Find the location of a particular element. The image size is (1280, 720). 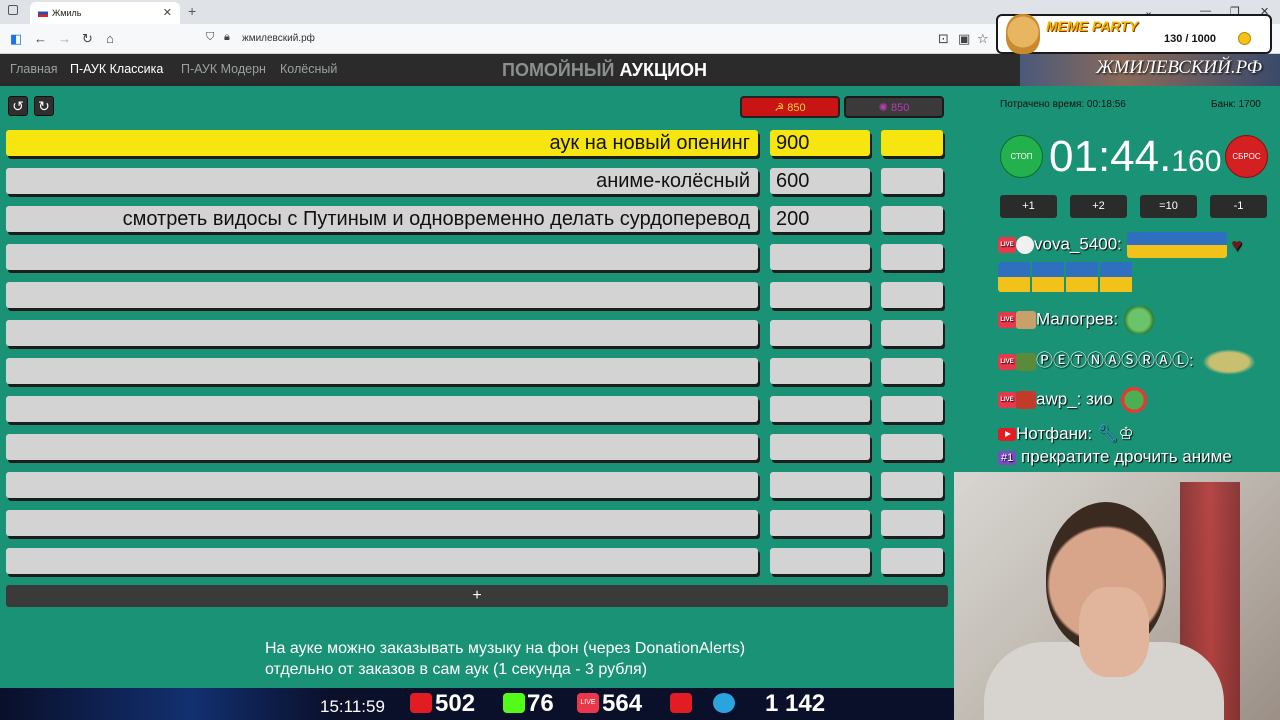

undo-button: ↺ is located at coordinates (18, 106).